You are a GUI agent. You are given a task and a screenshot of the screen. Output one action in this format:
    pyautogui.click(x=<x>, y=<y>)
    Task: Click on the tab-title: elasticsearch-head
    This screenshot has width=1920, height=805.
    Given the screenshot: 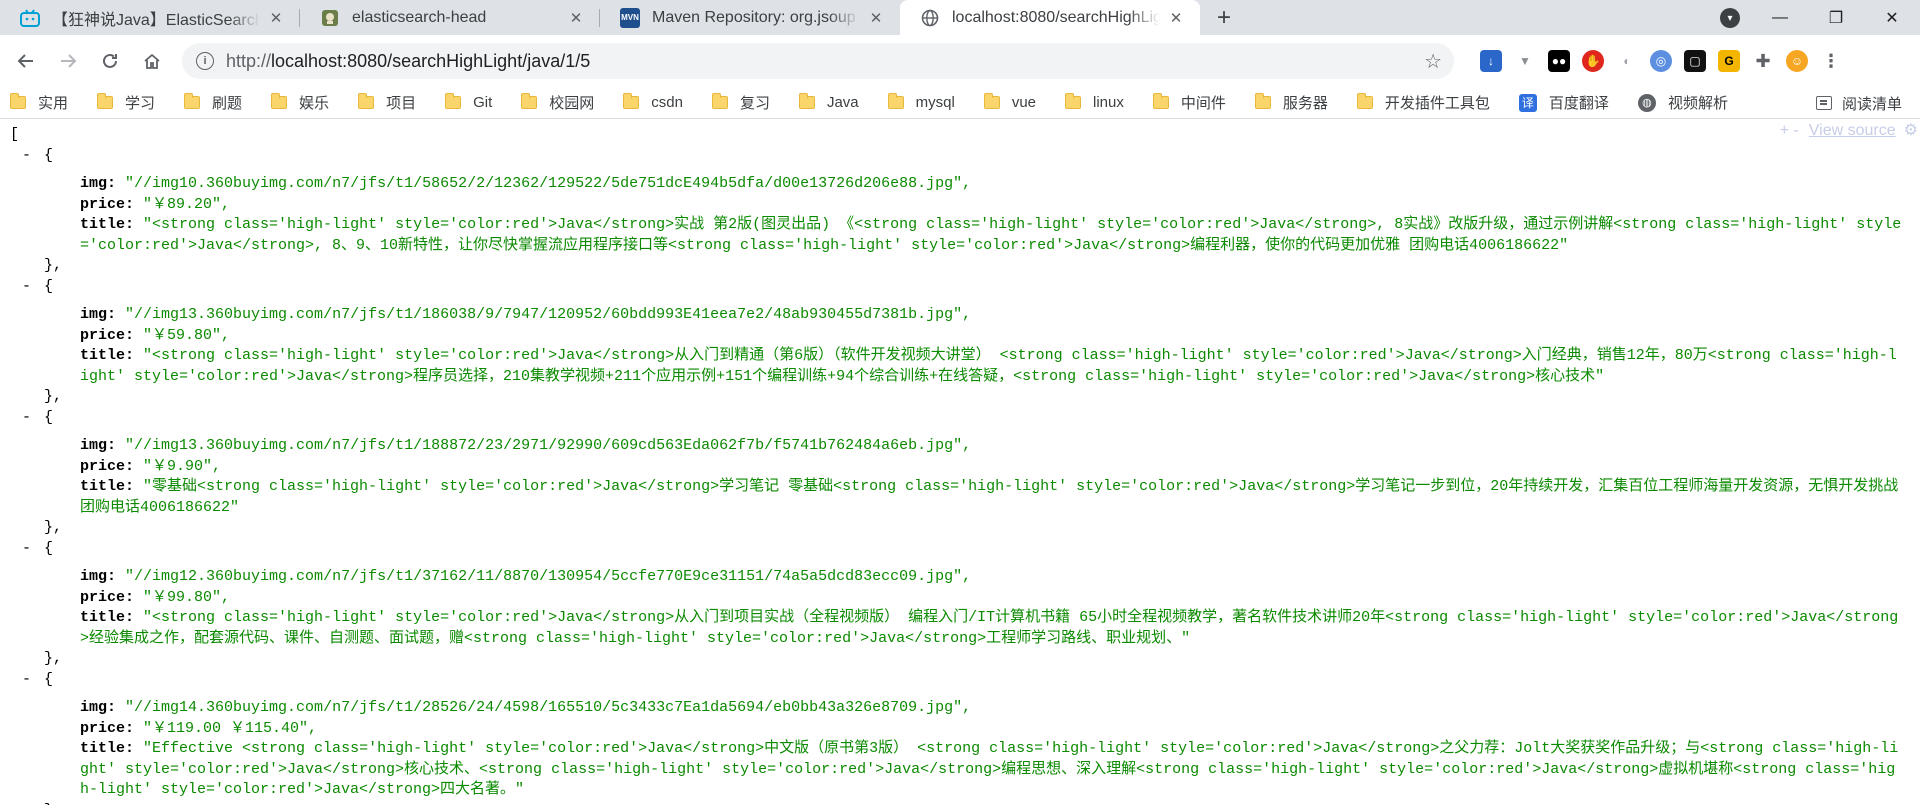 What is the action you would take?
    pyautogui.click(x=419, y=17)
    